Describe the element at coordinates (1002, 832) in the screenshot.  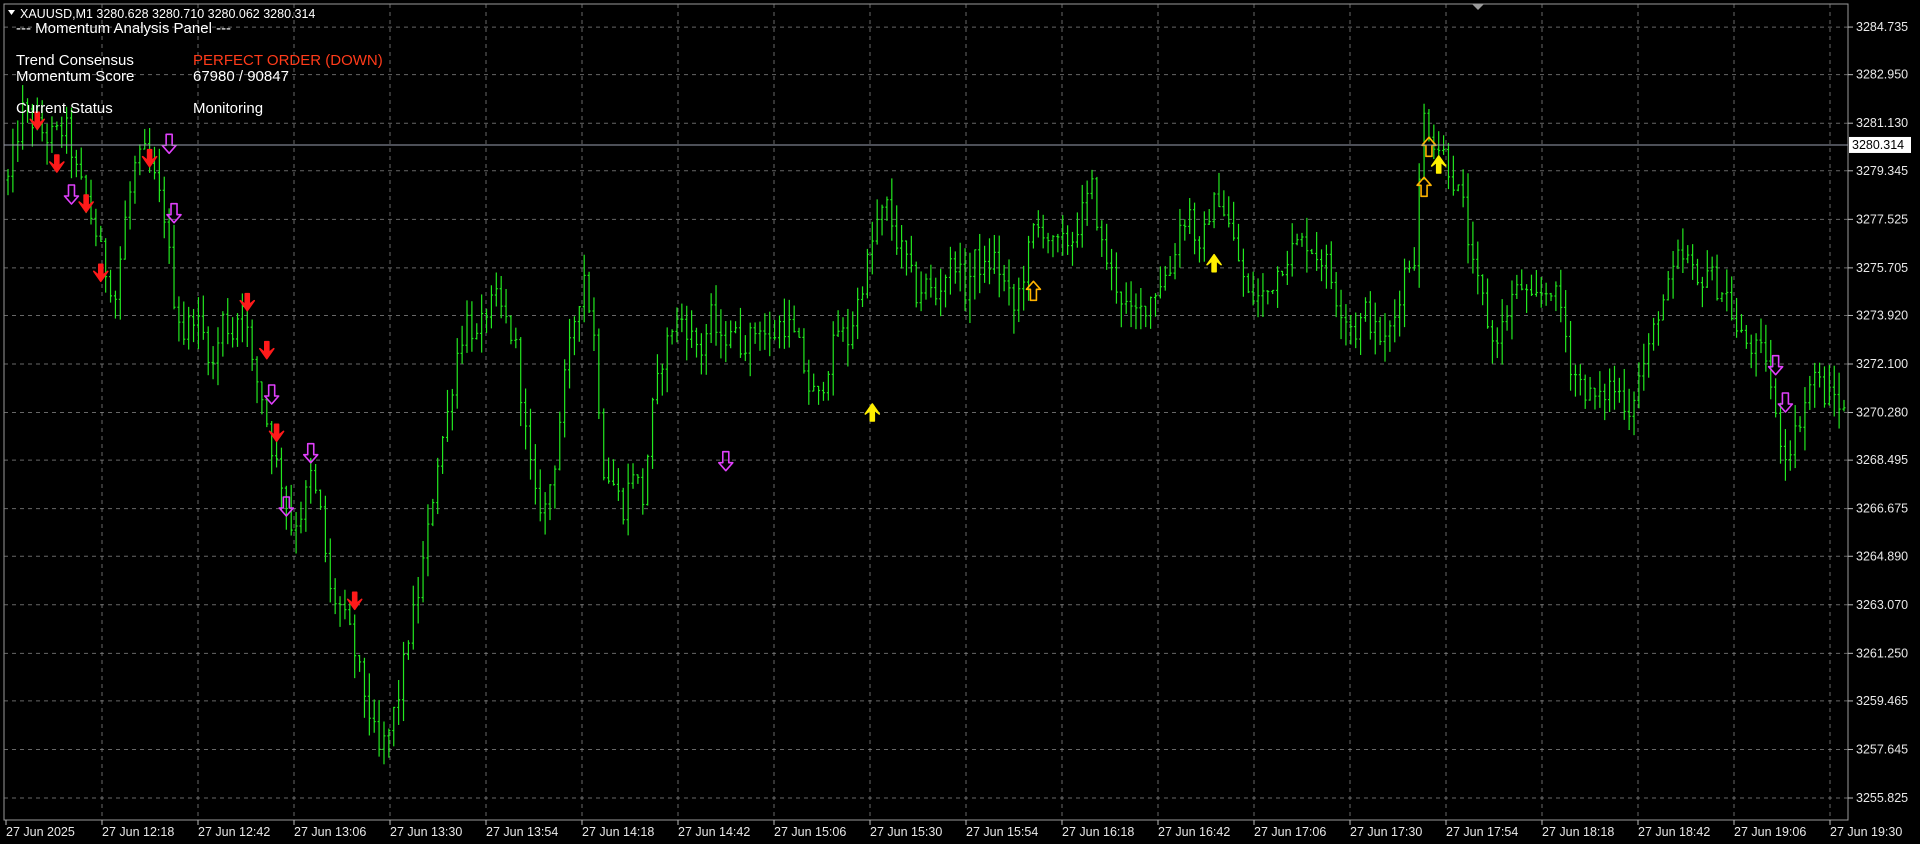
I see `time-tick-label: 27 Jun 15:54` at that location.